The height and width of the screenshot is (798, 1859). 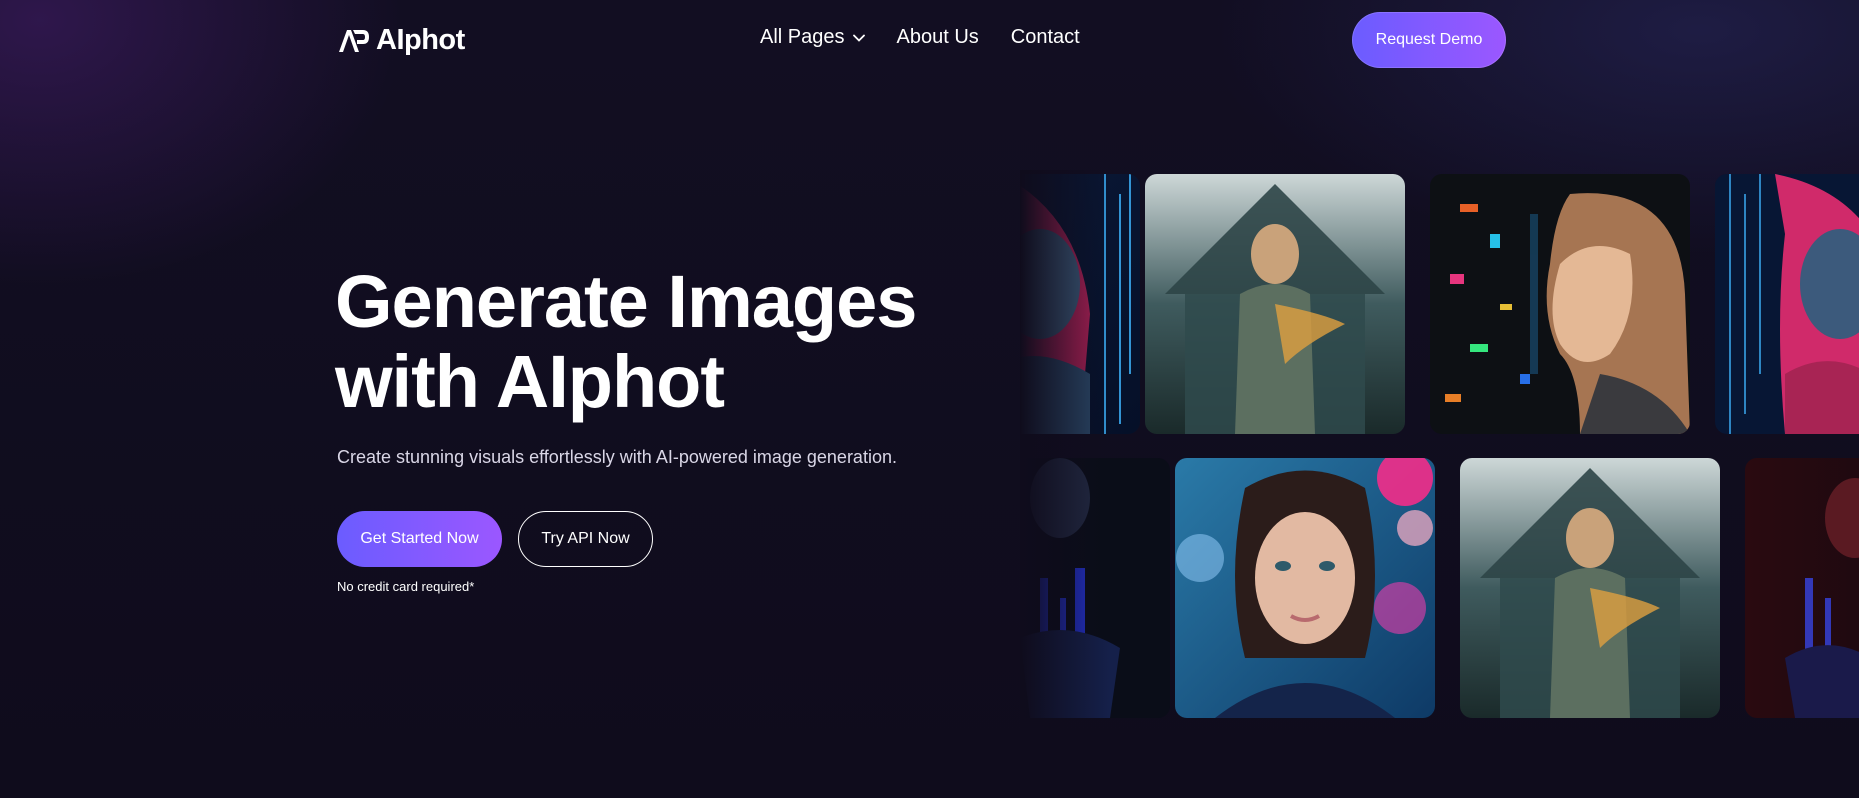 I want to click on get-started-button: Get Started Now, so click(x=419, y=539).